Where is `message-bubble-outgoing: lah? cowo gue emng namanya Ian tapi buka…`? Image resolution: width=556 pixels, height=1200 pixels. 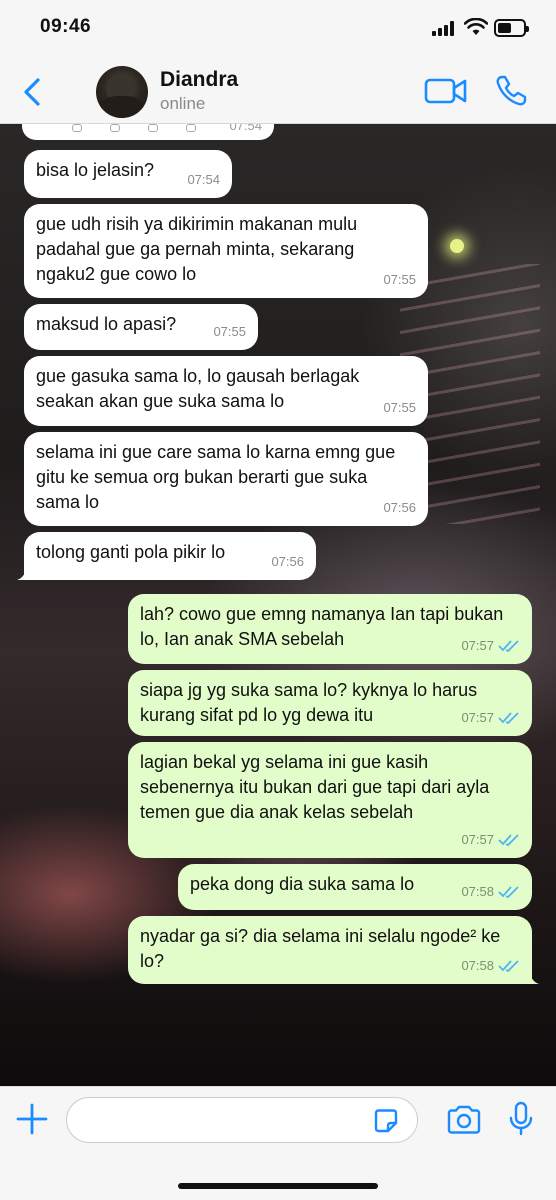
message-bubble-outgoing: lah? cowo gue emng namanya Ian tapi buka… is located at coordinates (330, 629).